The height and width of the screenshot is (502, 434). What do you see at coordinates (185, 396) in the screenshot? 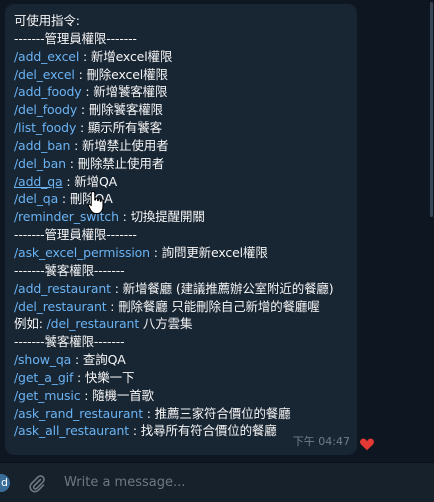
I see `message-line: /get_music : 隨機一首歌` at bounding box center [185, 396].